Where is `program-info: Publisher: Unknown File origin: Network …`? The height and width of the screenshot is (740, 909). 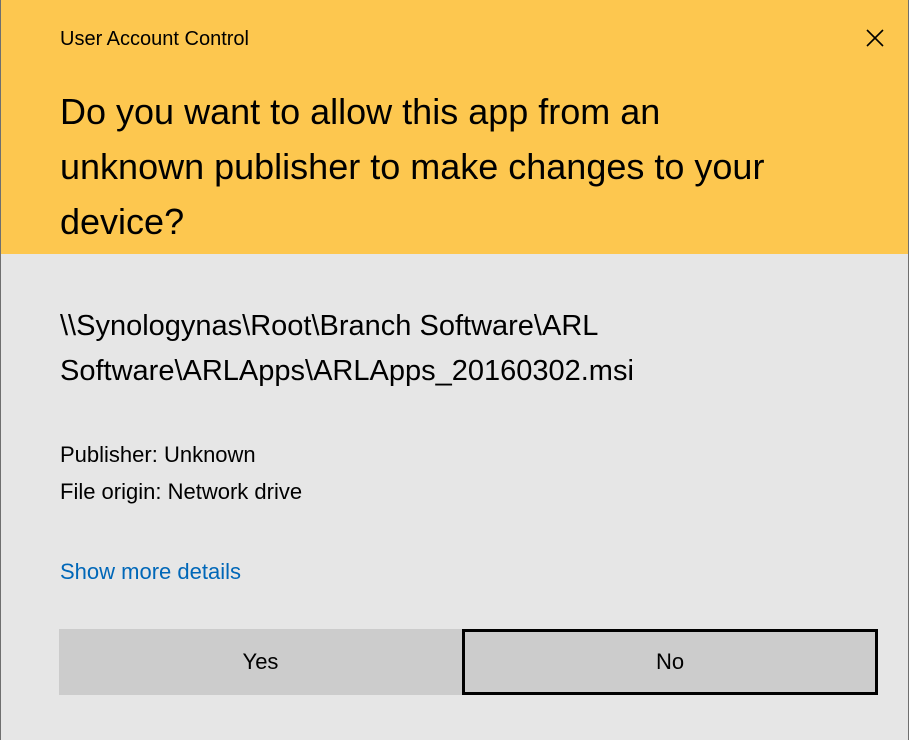 program-info: Publisher: Unknown File origin: Network … is located at coordinates (181, 473).